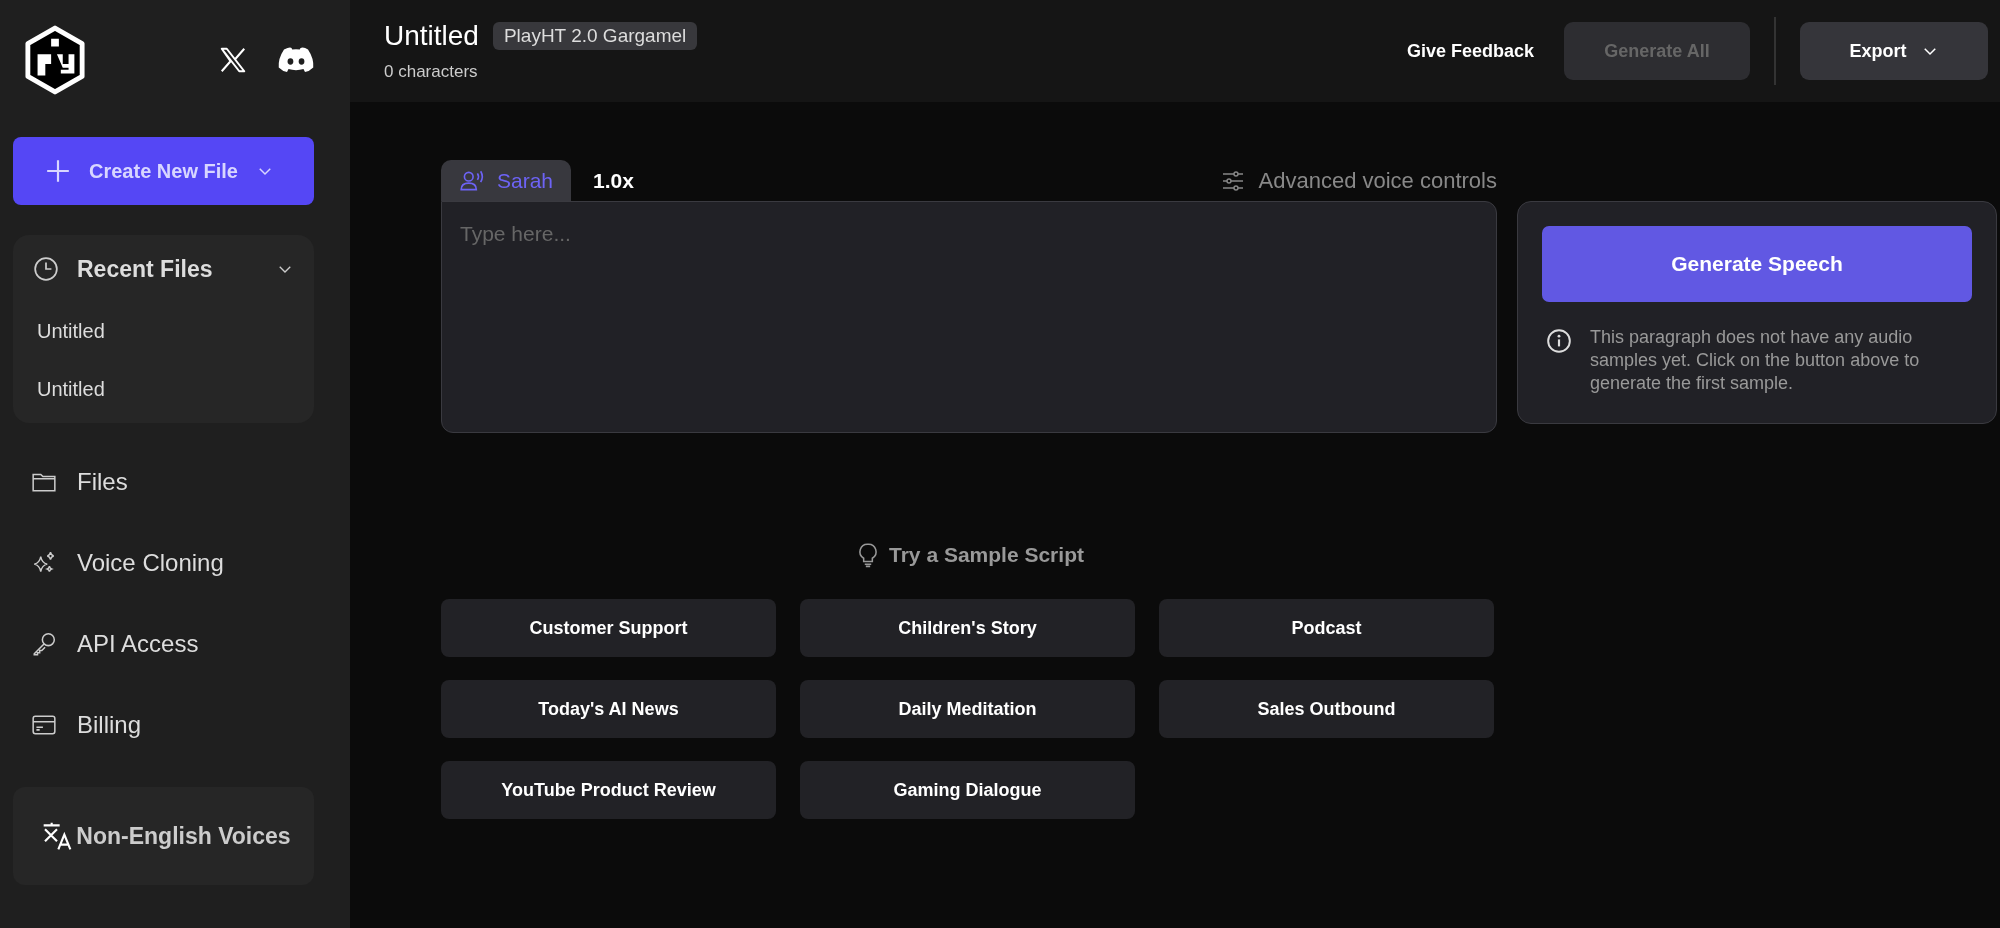 The width and height of the screenshot is (2000, 928). What do you see at coordinates (163, 724) in the screenshot?
I see `nav-item: Billing` at bounding box center [163, 724].